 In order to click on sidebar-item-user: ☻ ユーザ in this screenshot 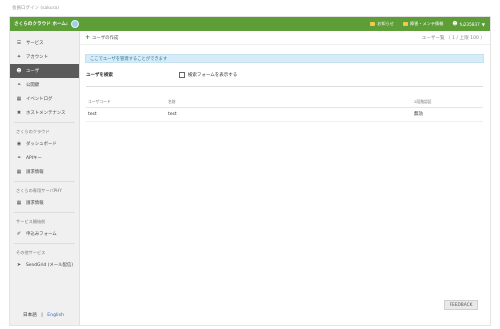, I will do `click(44, 71)`.